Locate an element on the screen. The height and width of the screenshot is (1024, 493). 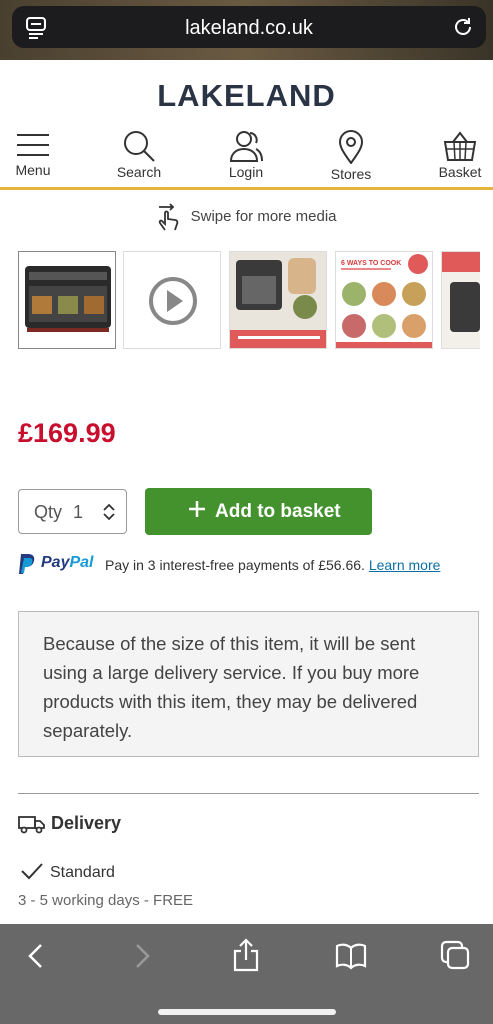
swipe-hand-icon is located at coordinates (169, 217).